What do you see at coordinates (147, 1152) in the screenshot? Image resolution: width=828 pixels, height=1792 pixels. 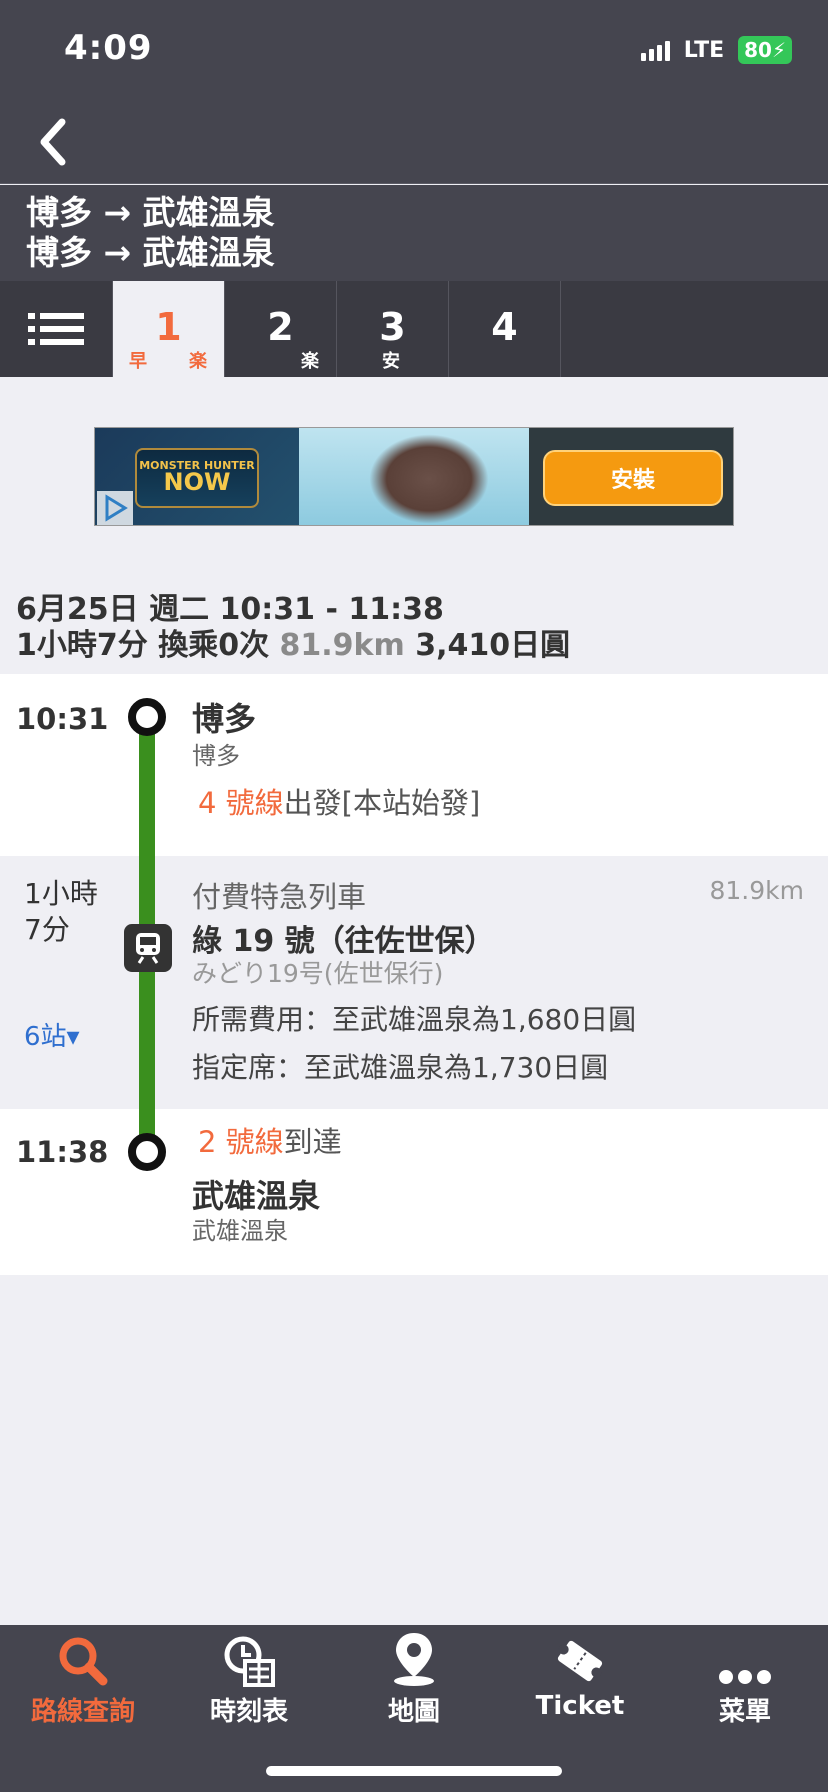 I see `arrival-node` at bounding box center [147, 1152].